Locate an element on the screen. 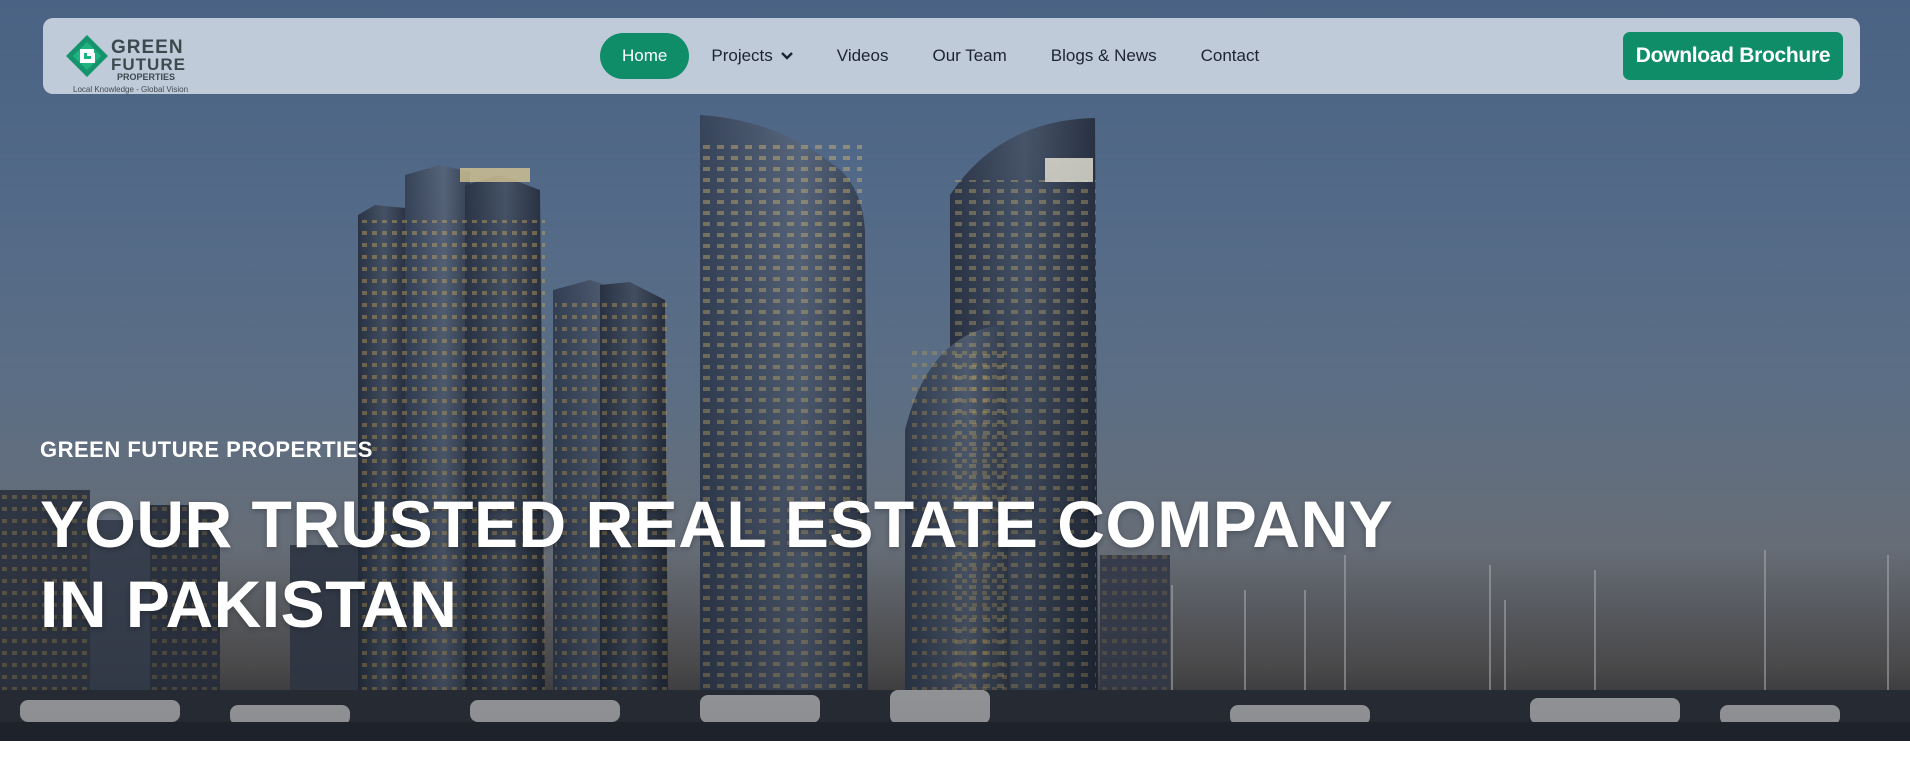 This screenshot has width=1910, height=766. chevron-down-icon is located at coordinates (786, 56).